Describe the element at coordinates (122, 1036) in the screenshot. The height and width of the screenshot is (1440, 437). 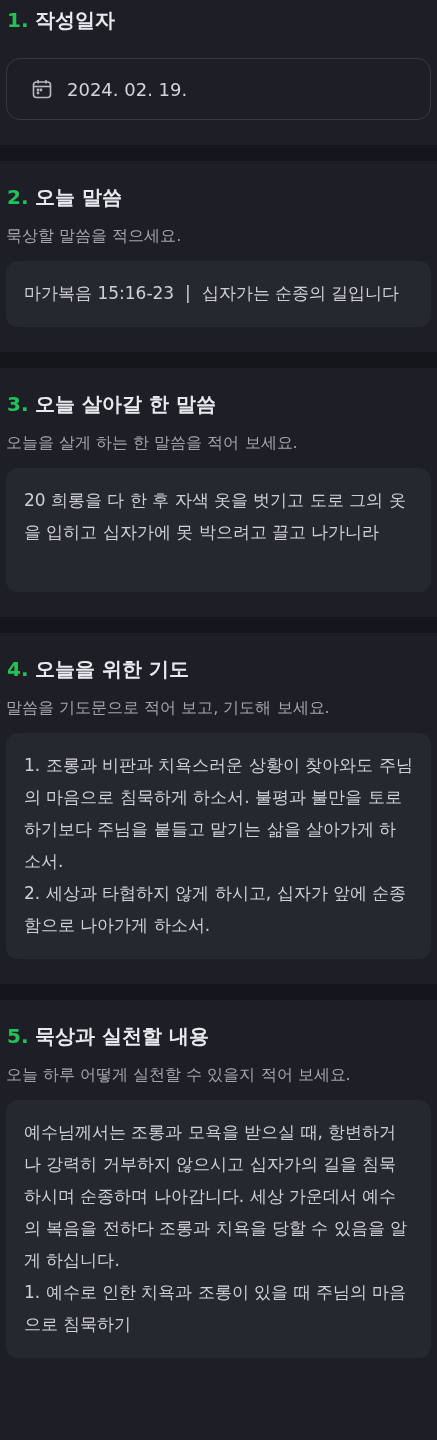
I see `section-title: 묵상과 실천할 내용` at that location.